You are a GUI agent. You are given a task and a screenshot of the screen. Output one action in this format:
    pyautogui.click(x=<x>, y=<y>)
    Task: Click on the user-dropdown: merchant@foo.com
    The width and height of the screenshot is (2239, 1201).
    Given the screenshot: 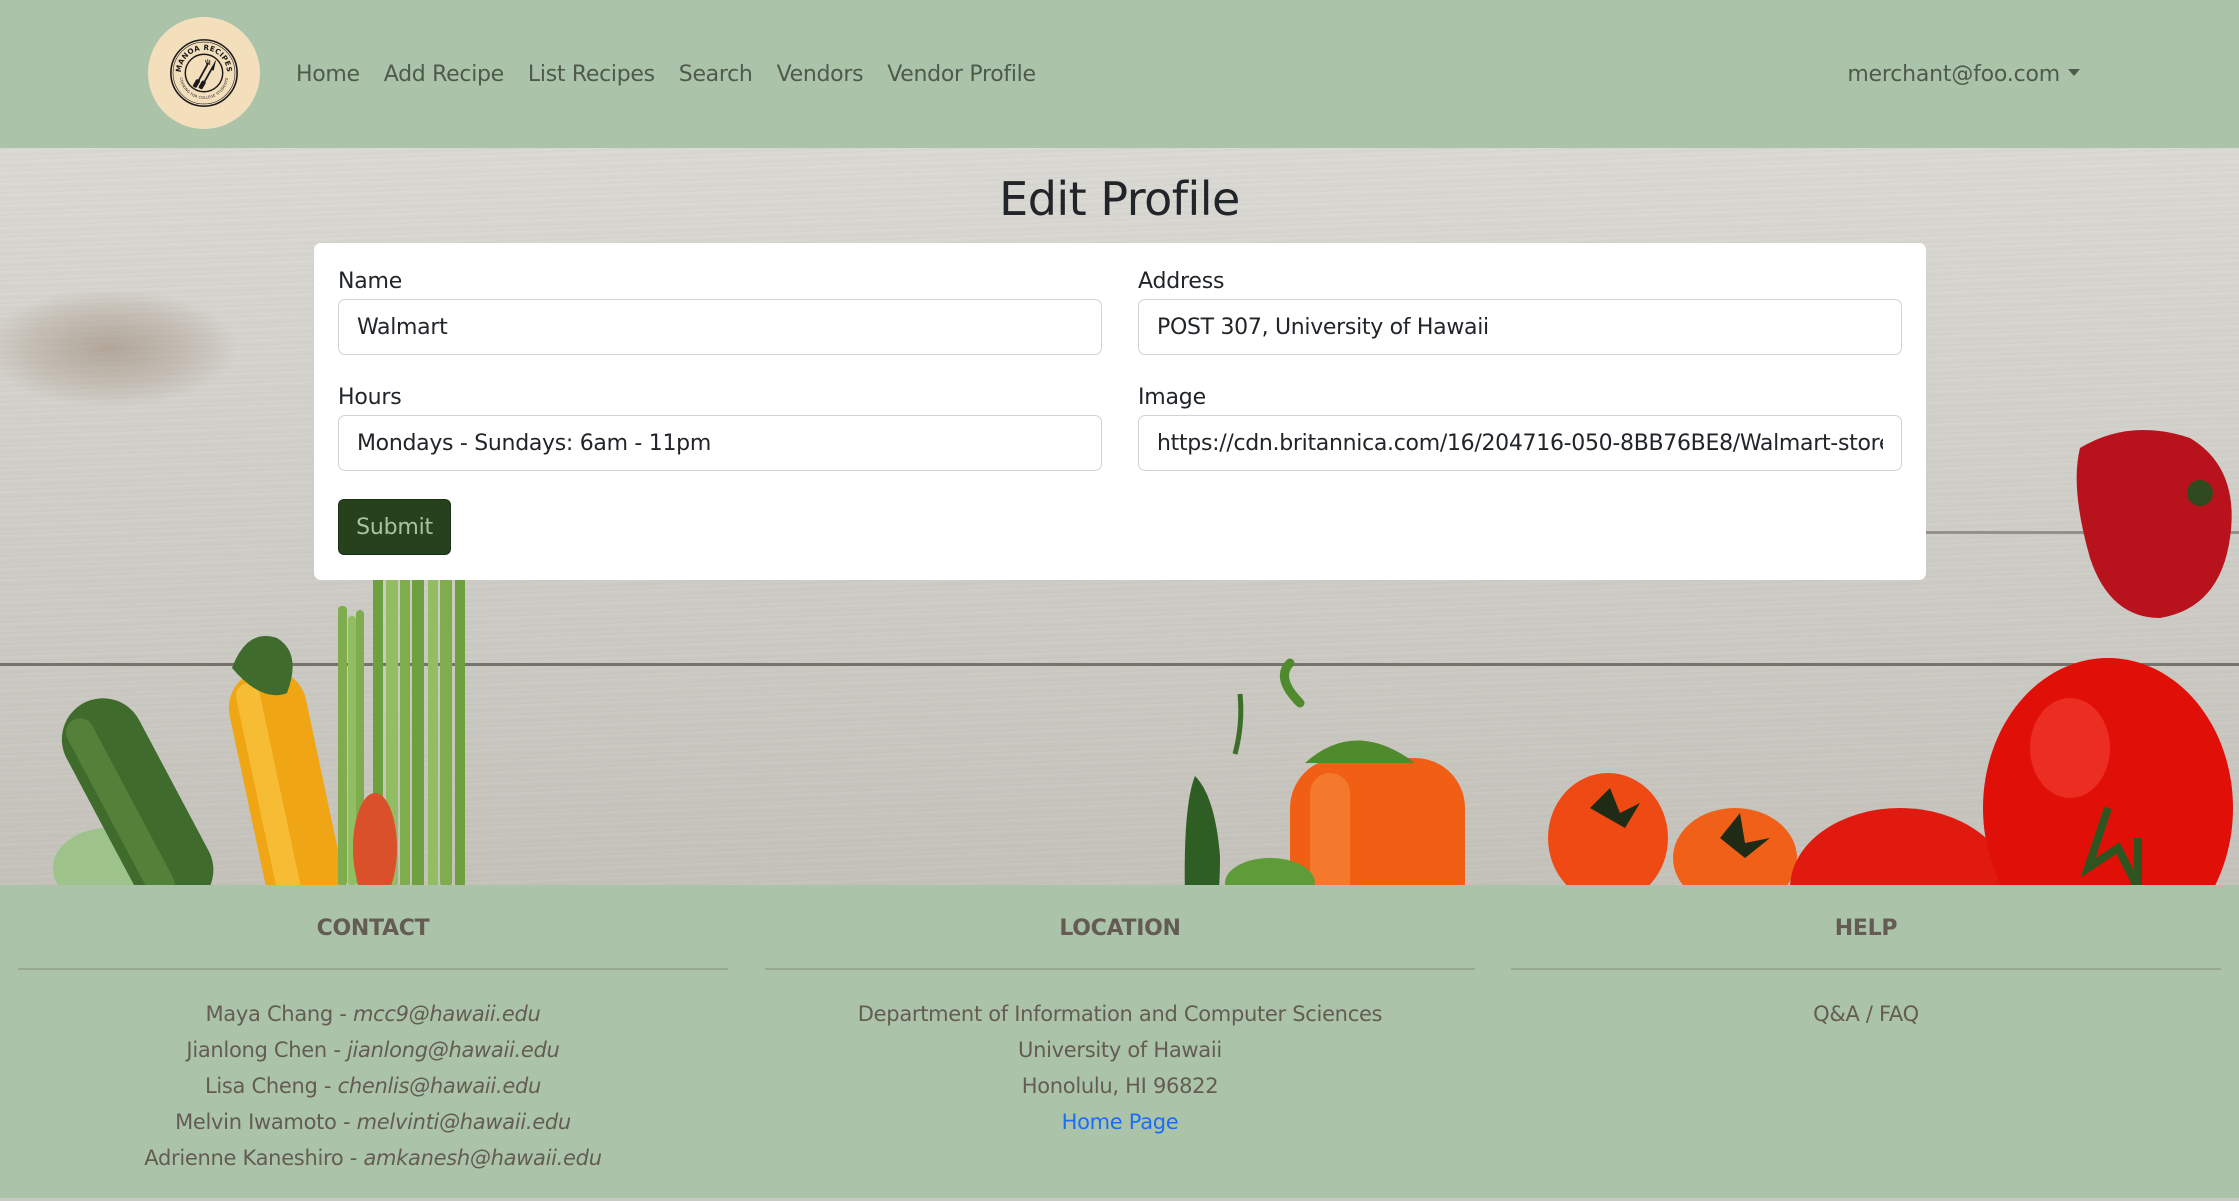 What is the action you would take?
    pyautogui.click(x=1963, y=74)
    